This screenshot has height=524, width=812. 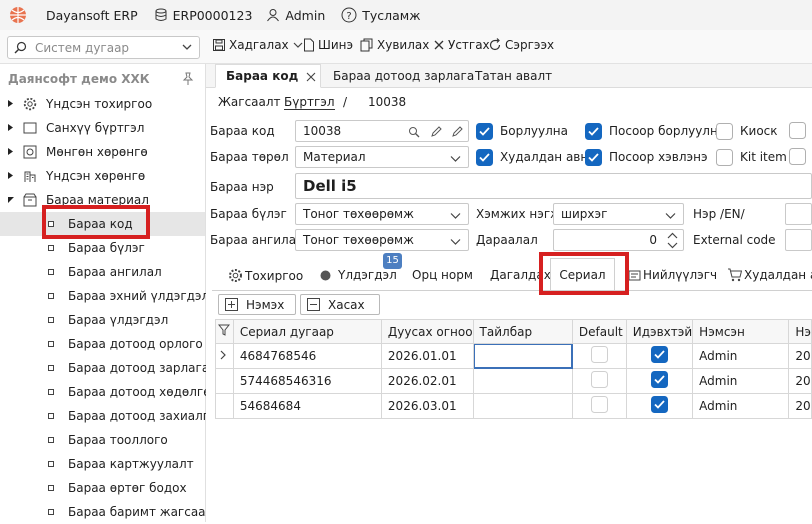 I want to click on checkbox-5: Посоор хэвлэнэ, so click(x=646, y=157).